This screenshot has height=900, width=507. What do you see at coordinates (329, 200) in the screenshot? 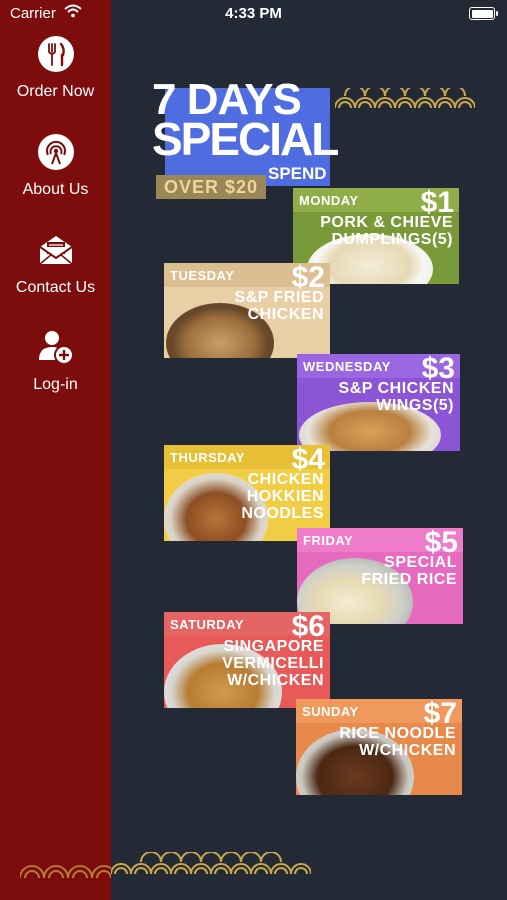
I see `day-label: MONDAY` at bounding box center [329, 200].